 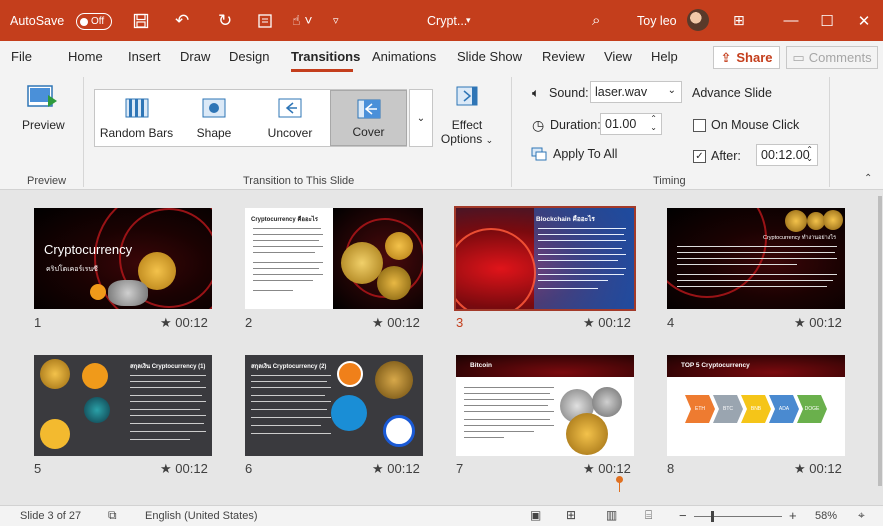 I want to click on tab-file: File, so click(x=21, y=56).